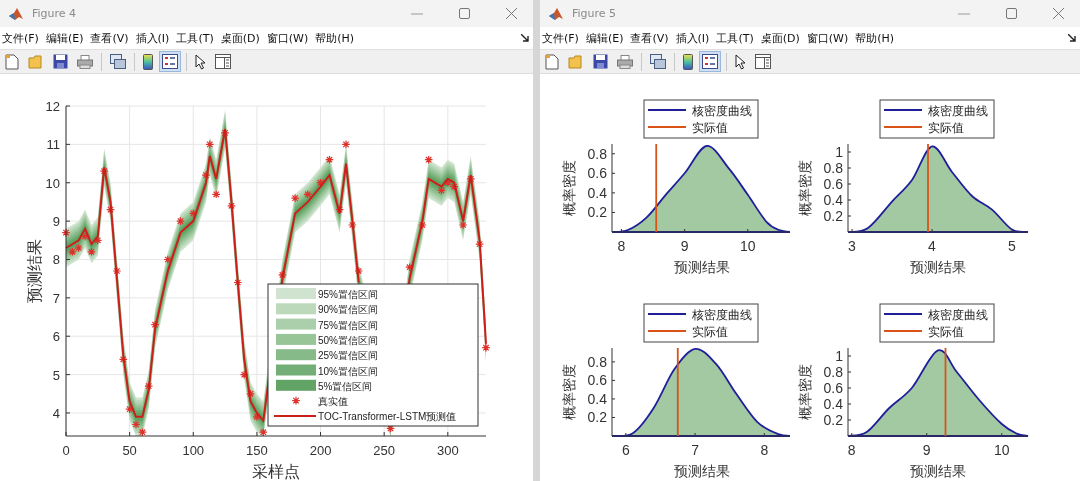 The image size is (1080, 481). I want to click on window-title: Figure 5, so click(594, 13).